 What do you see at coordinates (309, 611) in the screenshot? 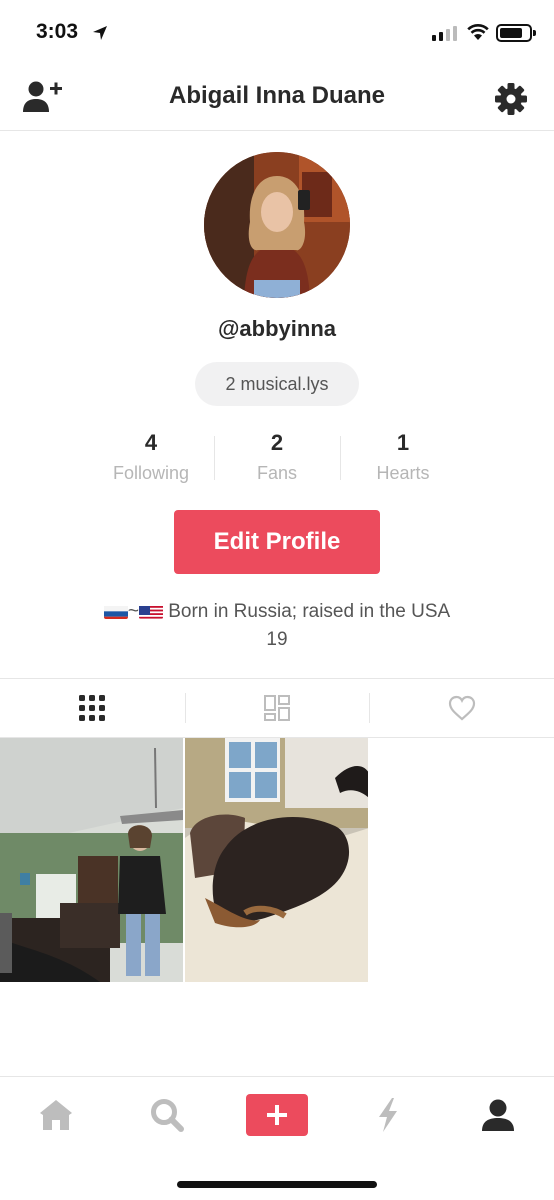
I see `bio-text: Born in Russia; raised in the USA` at bounding box center [309, 611].